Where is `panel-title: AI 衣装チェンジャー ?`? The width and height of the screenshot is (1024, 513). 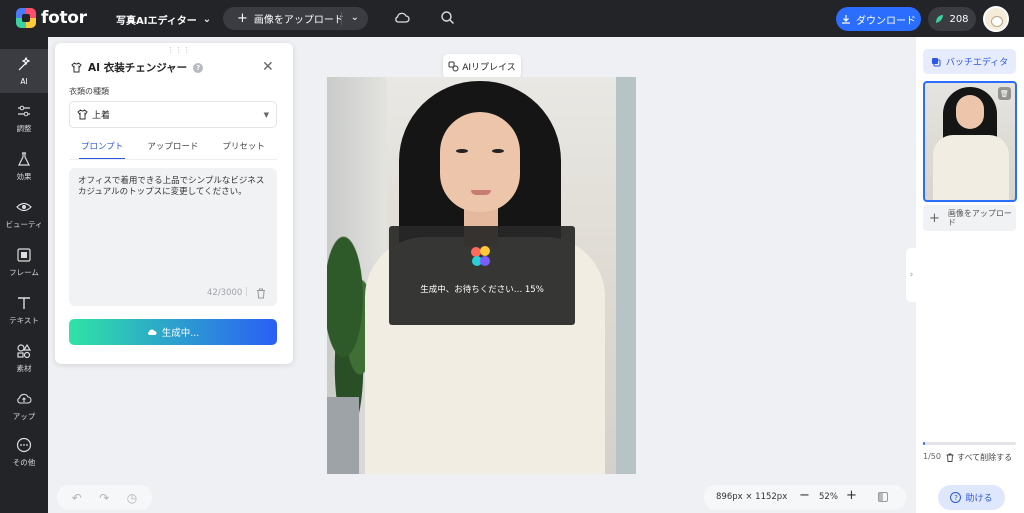 panel-title: AI 衣装チェンジャー ? is located at coordinates (137, 67).